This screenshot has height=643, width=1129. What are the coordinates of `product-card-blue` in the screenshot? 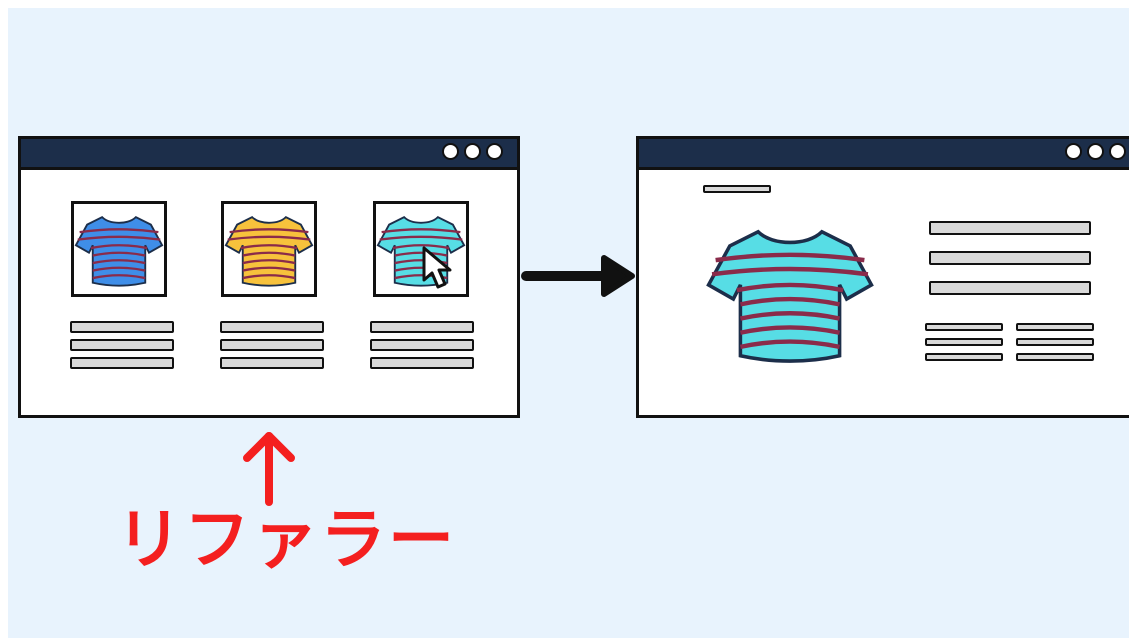 It's located at (119, 249).